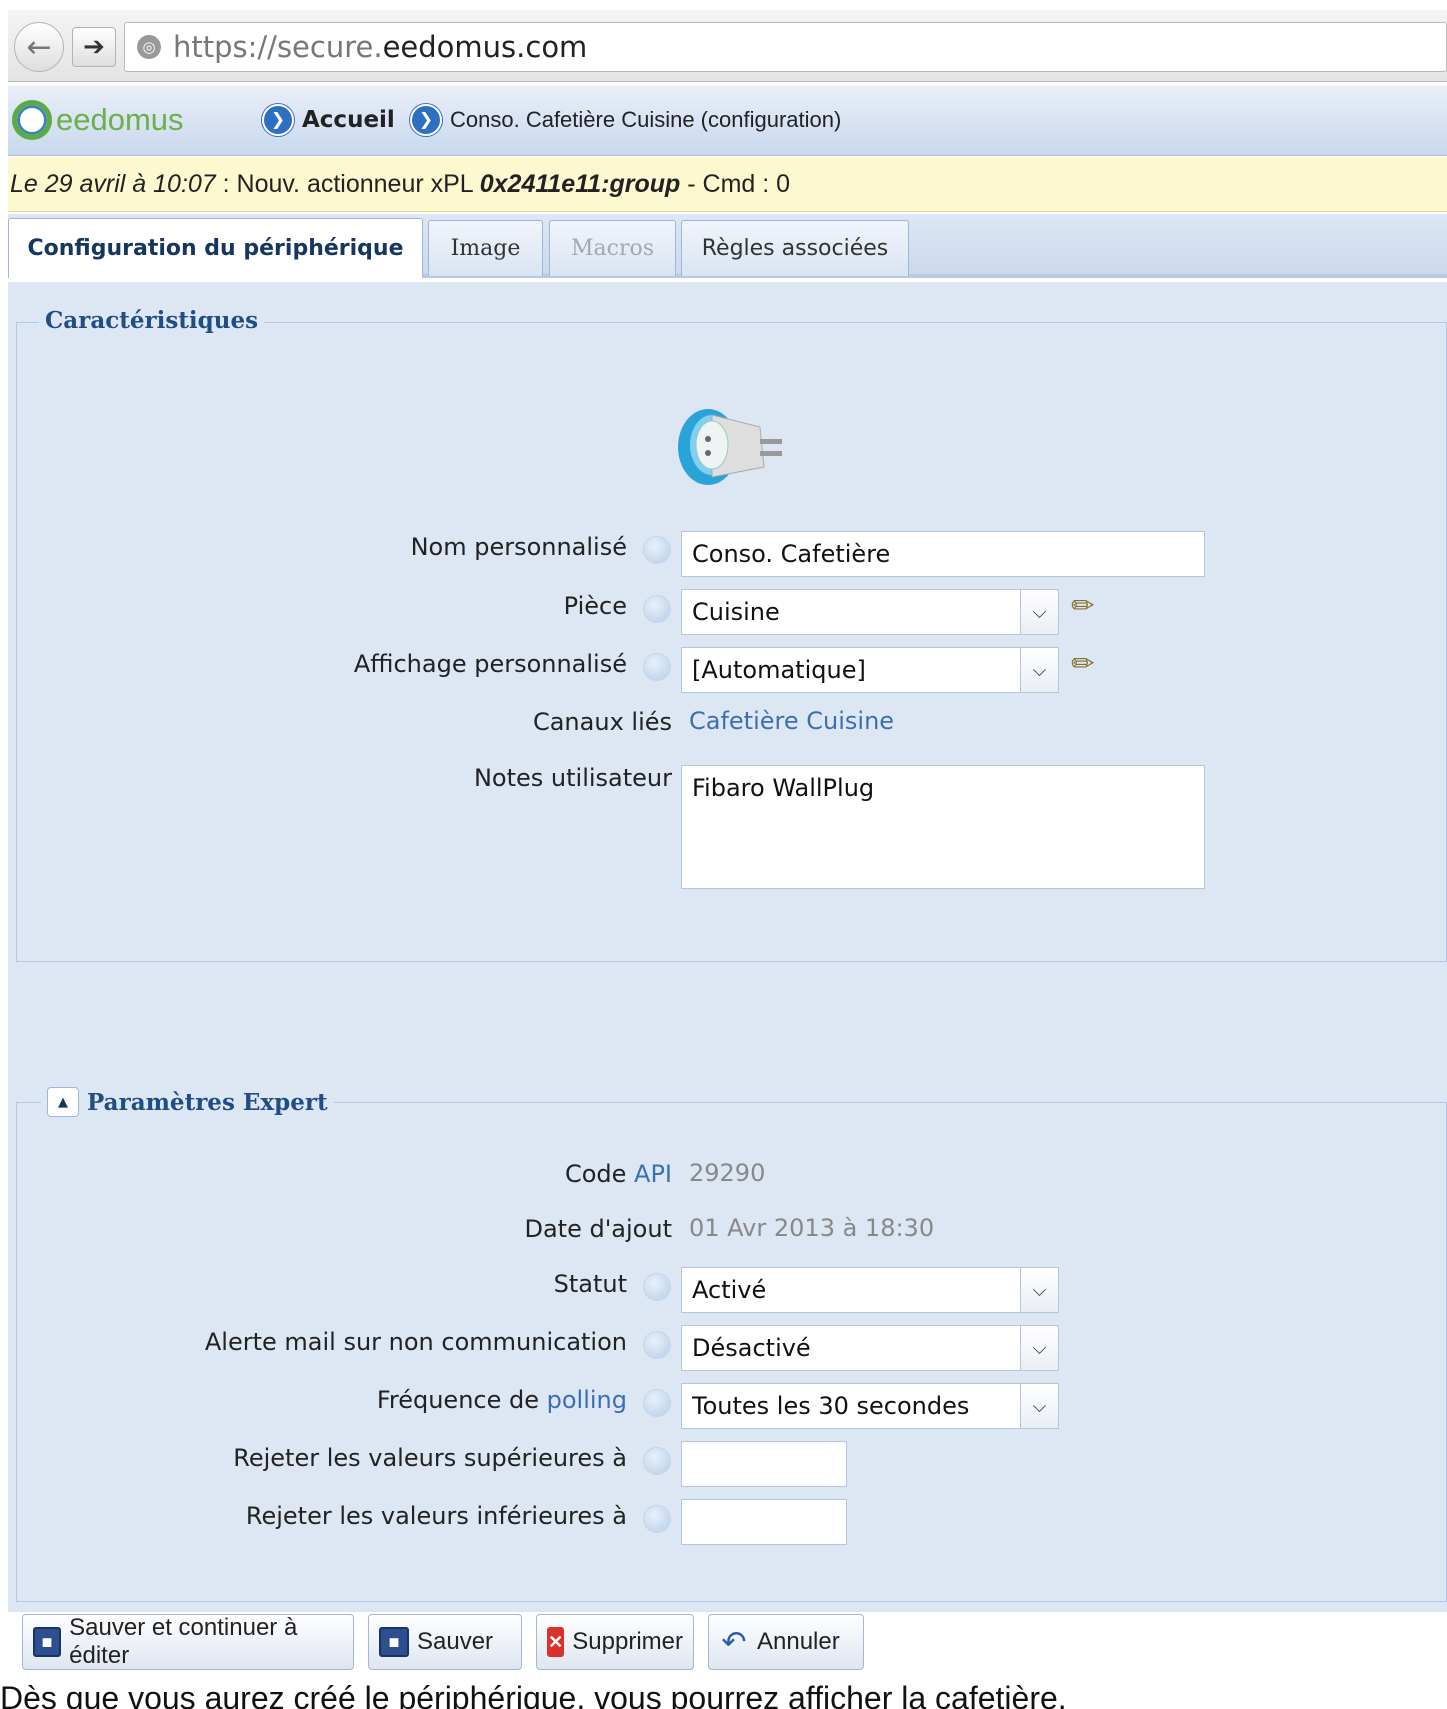  What do you see at coordinates (943, 827) in the screenshot?
I see `notes-textarea: Fibaro WallPlug` at bounding box center [943, 827].